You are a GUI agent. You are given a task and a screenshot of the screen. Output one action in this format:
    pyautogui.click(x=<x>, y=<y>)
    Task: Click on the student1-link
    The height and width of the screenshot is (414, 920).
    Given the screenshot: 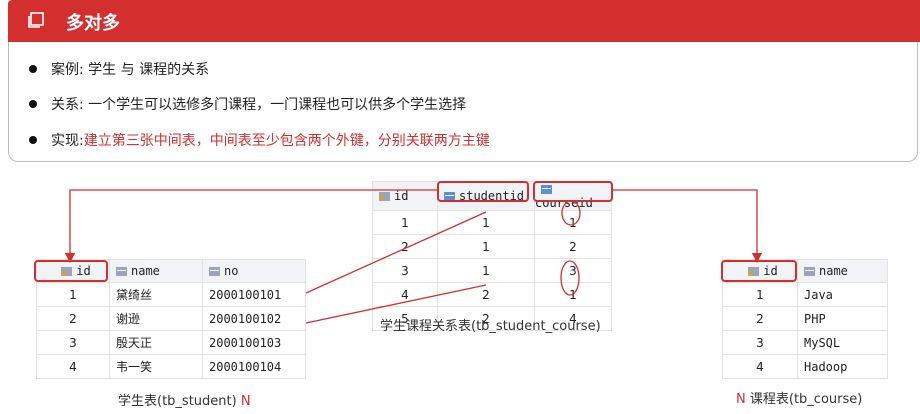 What is the action you would take?
    pyautogui.click(x=396, y=252)
    